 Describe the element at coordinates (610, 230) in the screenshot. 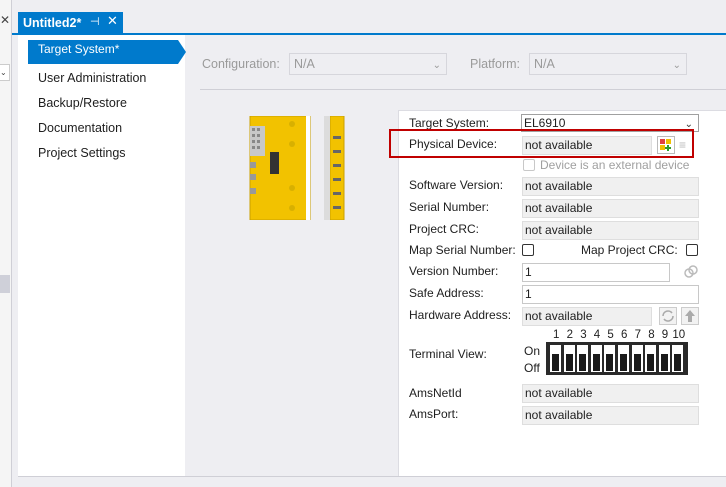

I see `project-crc-value: not available` at that location.